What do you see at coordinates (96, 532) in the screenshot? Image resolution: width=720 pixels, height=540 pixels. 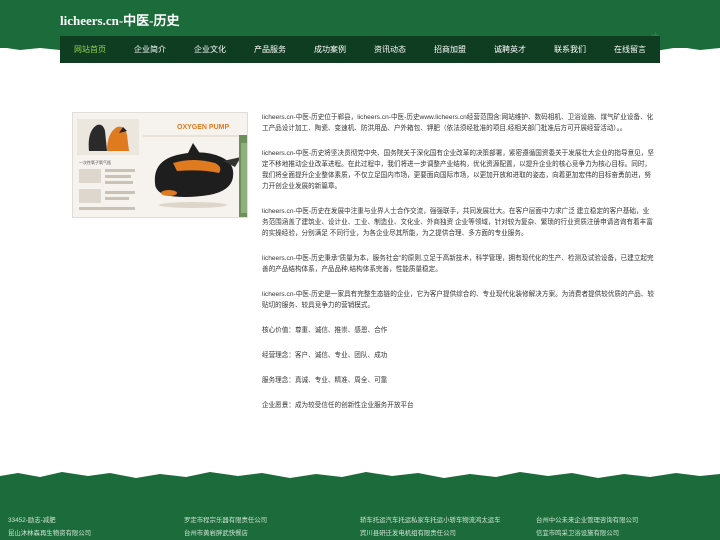 I see `footer-link: 昆山沐林森再生物资有限公司` at bounding box center [96, 532].